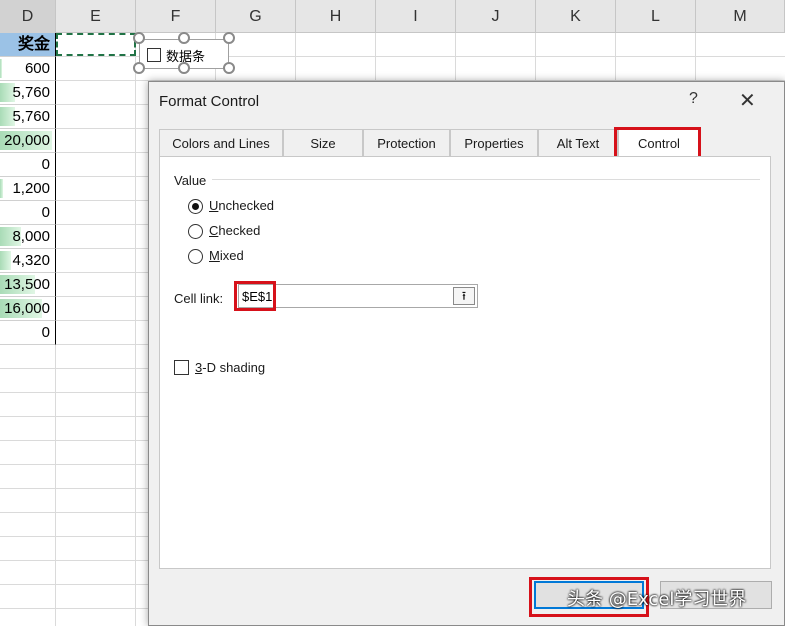 The height and width of the screenshot is (626, 785). I want to click on resize-handle-bottom-right, so click(229, 68).